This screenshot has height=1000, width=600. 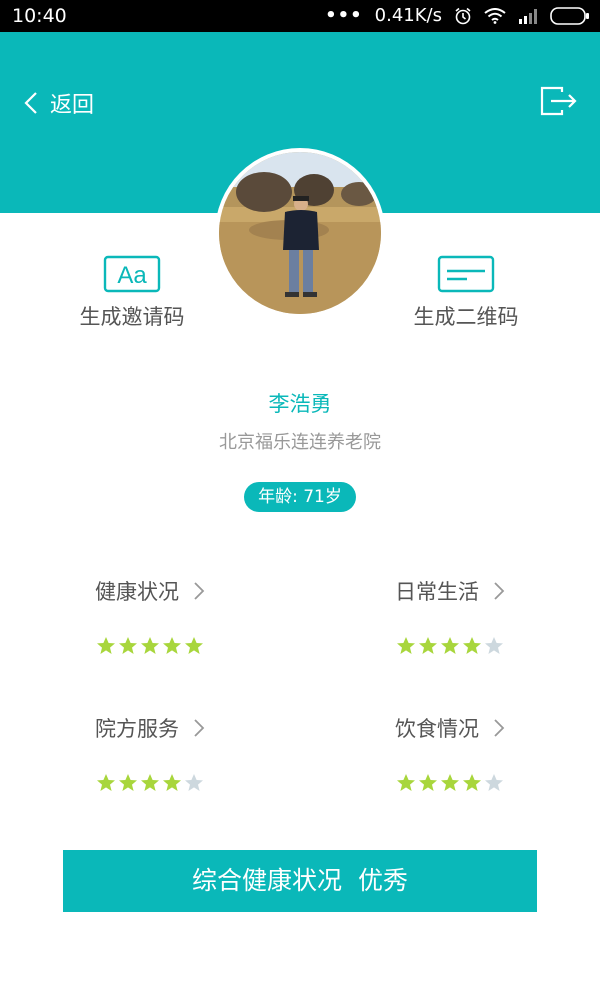 What do you see at coordinates (450, 616) in the screenshot?
I see `rating-daily-life: 日常生活` at bounding box center [450, 616].